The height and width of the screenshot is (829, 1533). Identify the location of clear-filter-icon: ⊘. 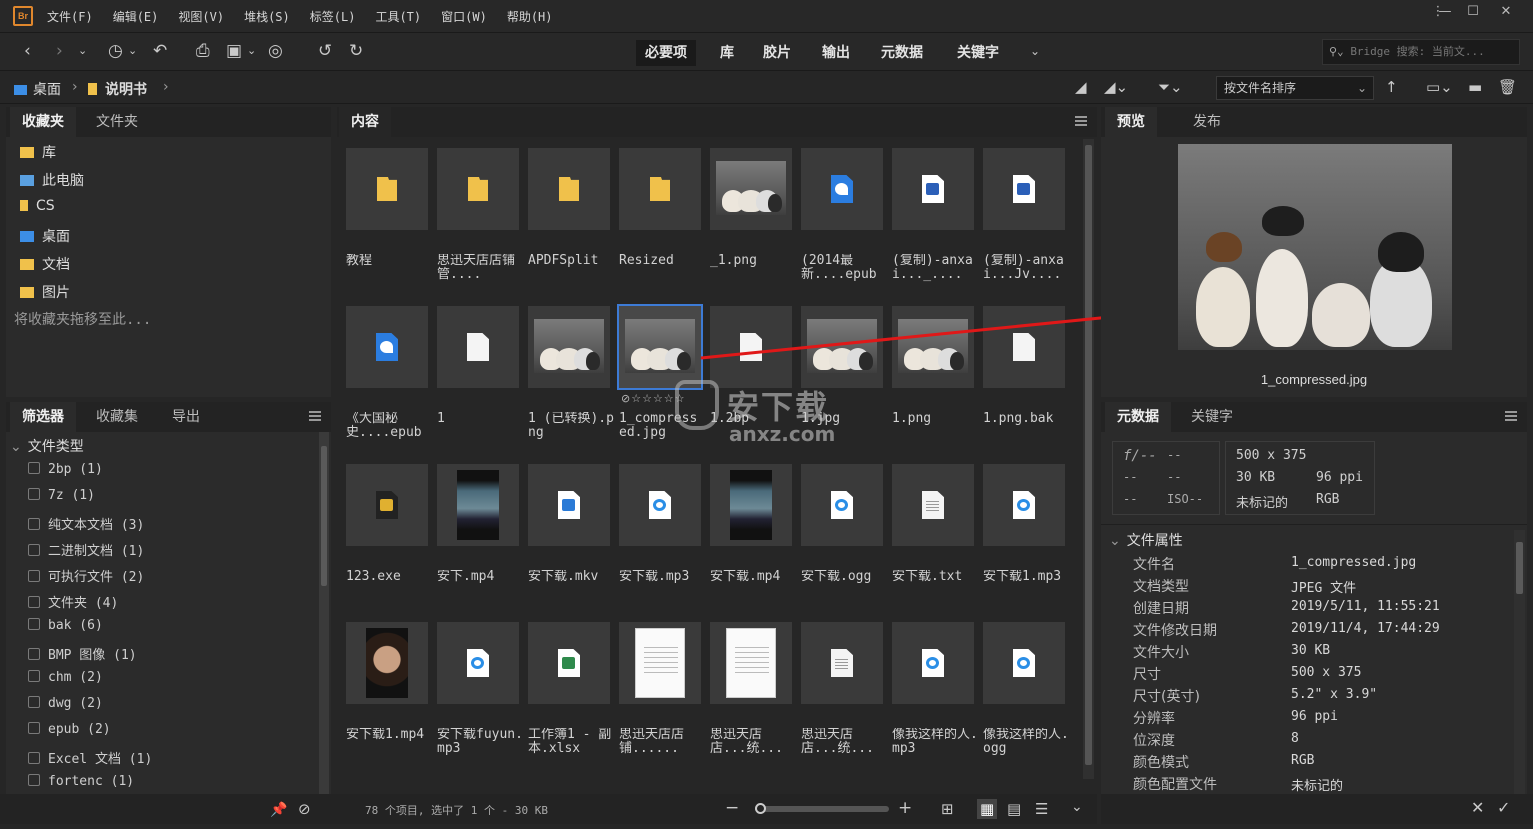
(304, 809).